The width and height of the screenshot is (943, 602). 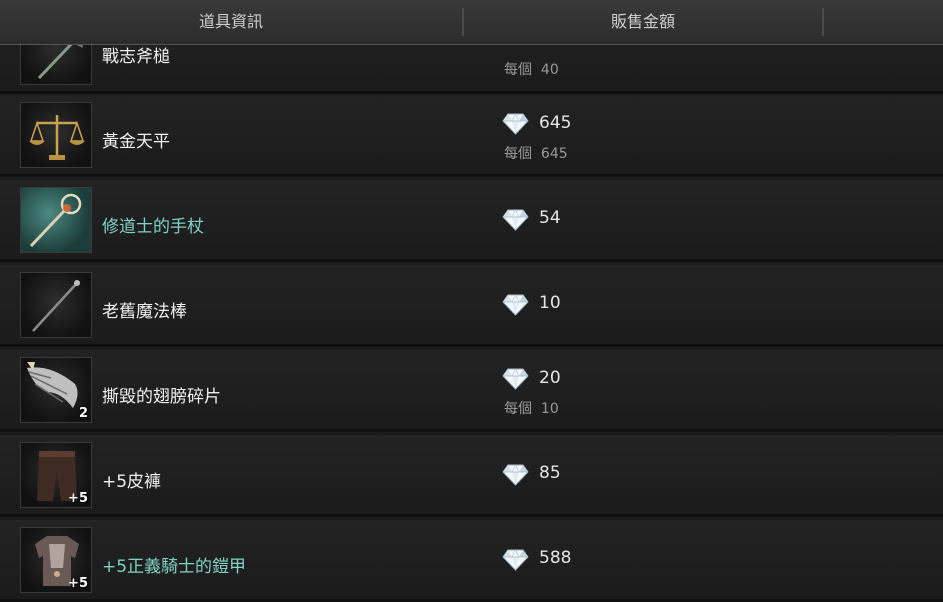 What do you see at coordinates (144, 312) in the screenshot?
I see `item-name: 老舊魔法棒` at bounding box center [144, 312].